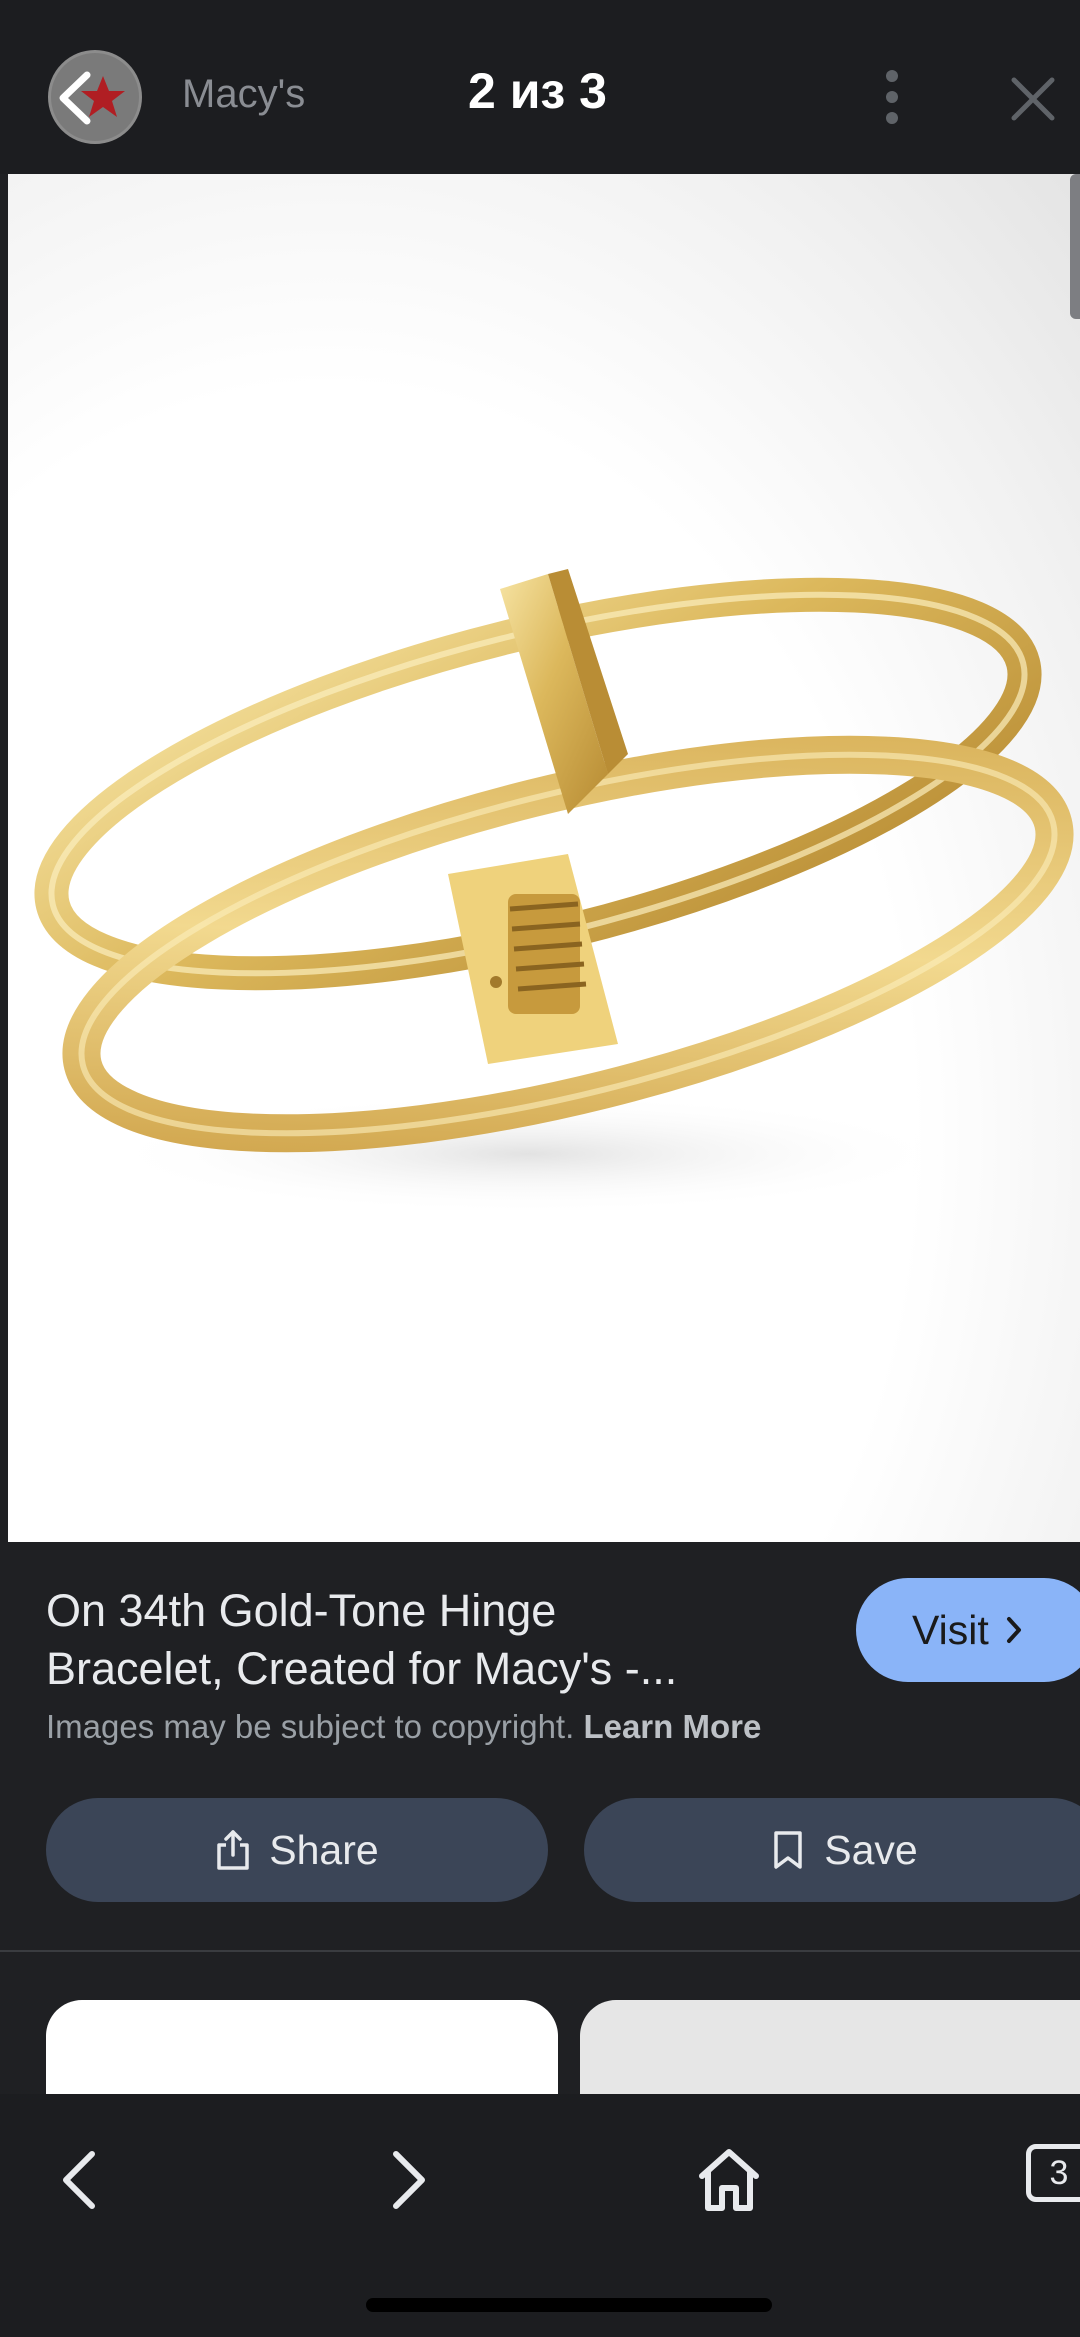 This screenshot has width=1080, height=2337. What do you see at coordinates (301, 1610) in the screenshot?
I see `result-title-line-1: On 34th Gold-Tone Hinge` at bounding box center [301, 1610].